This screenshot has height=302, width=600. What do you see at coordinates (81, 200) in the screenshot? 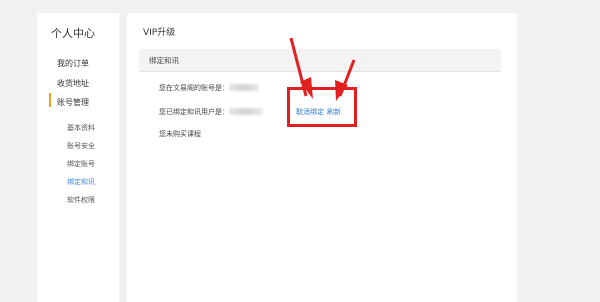
I see `sidebar-sub-software-permission: 软件权限` at bounding box center [81, 200].